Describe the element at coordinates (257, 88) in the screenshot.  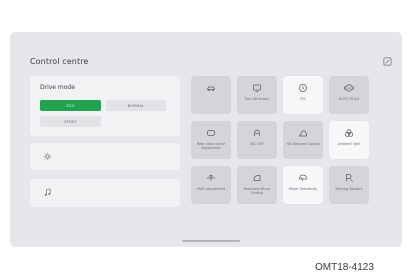
I see `screen-off-icon` at that location.